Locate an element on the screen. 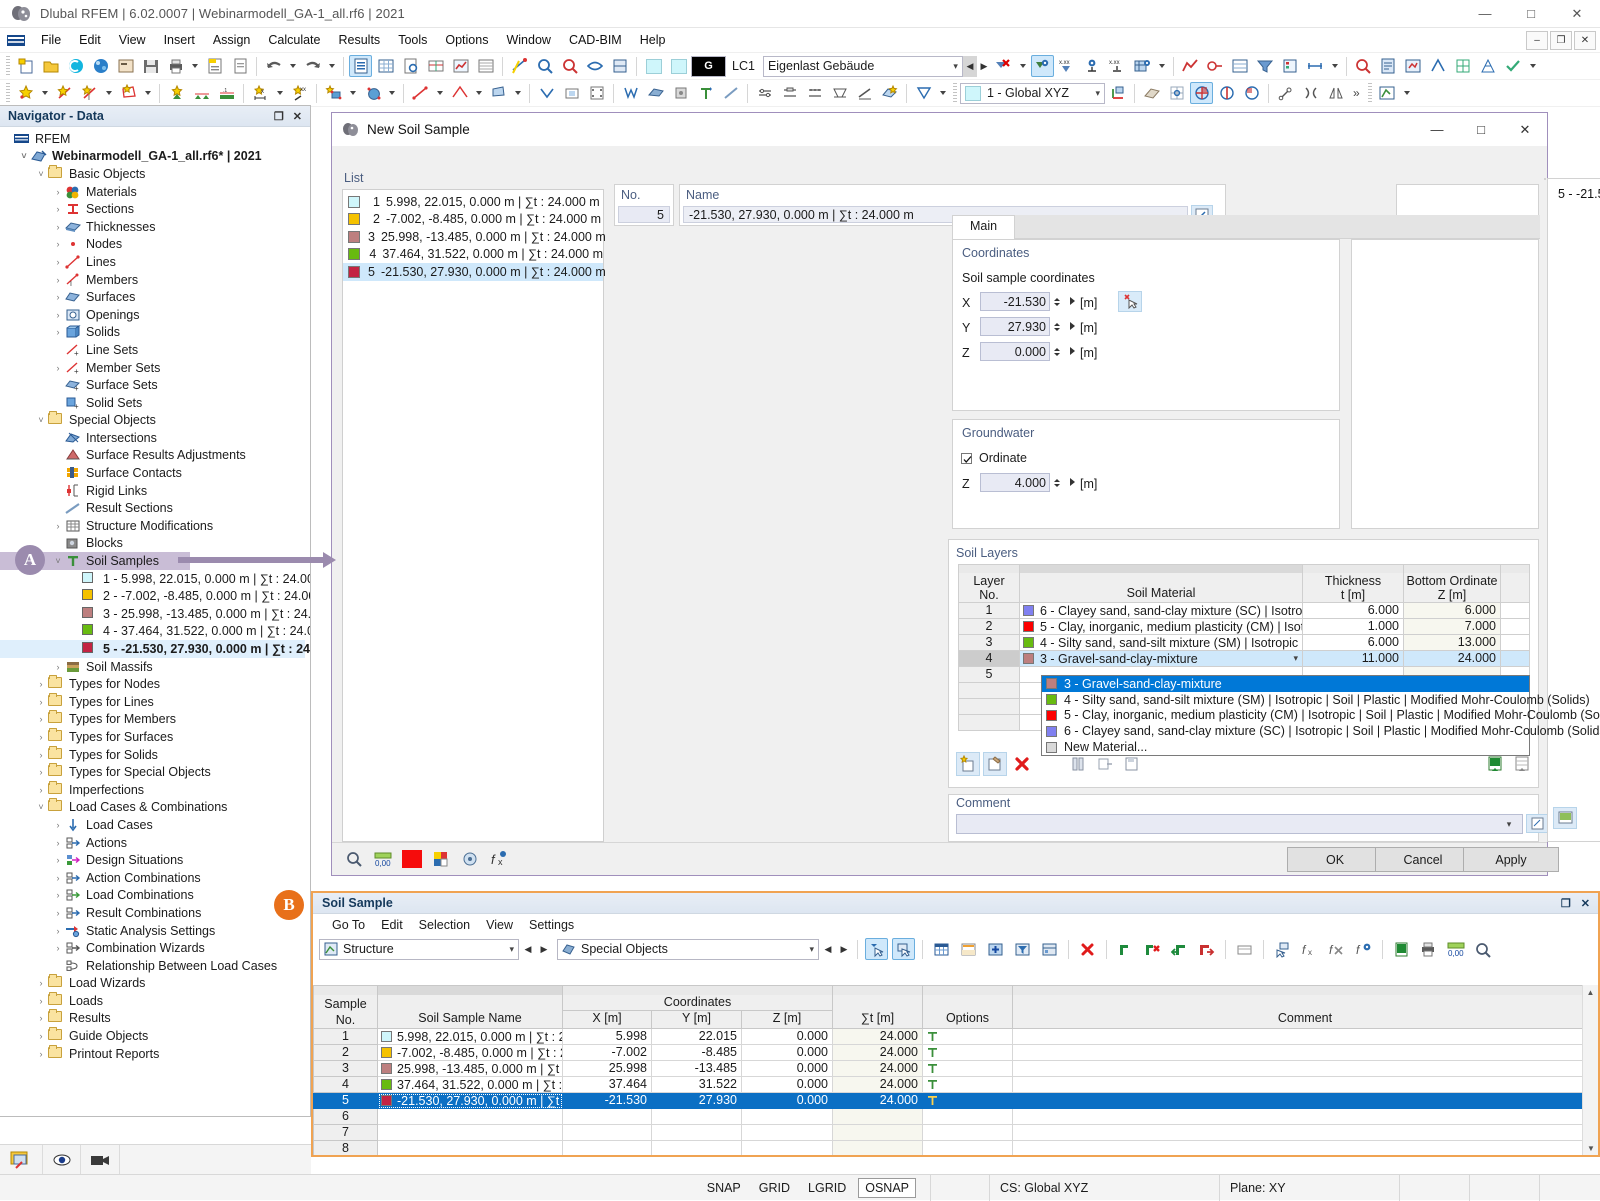  navigator-item-intersections: Intersections is located at coordinates (155, 438).